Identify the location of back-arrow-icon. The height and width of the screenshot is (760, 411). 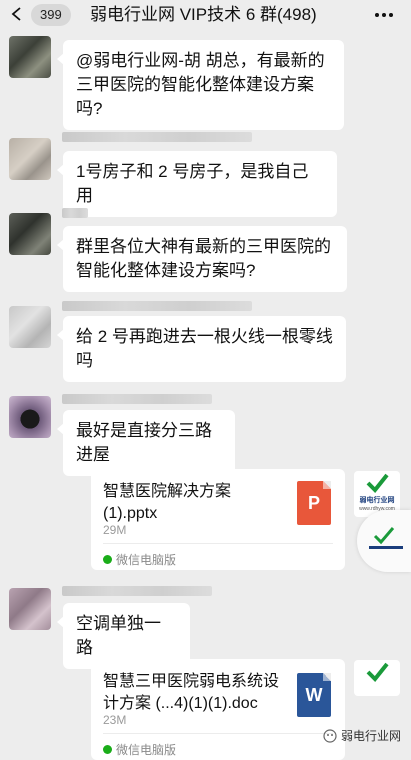
(17, 14).